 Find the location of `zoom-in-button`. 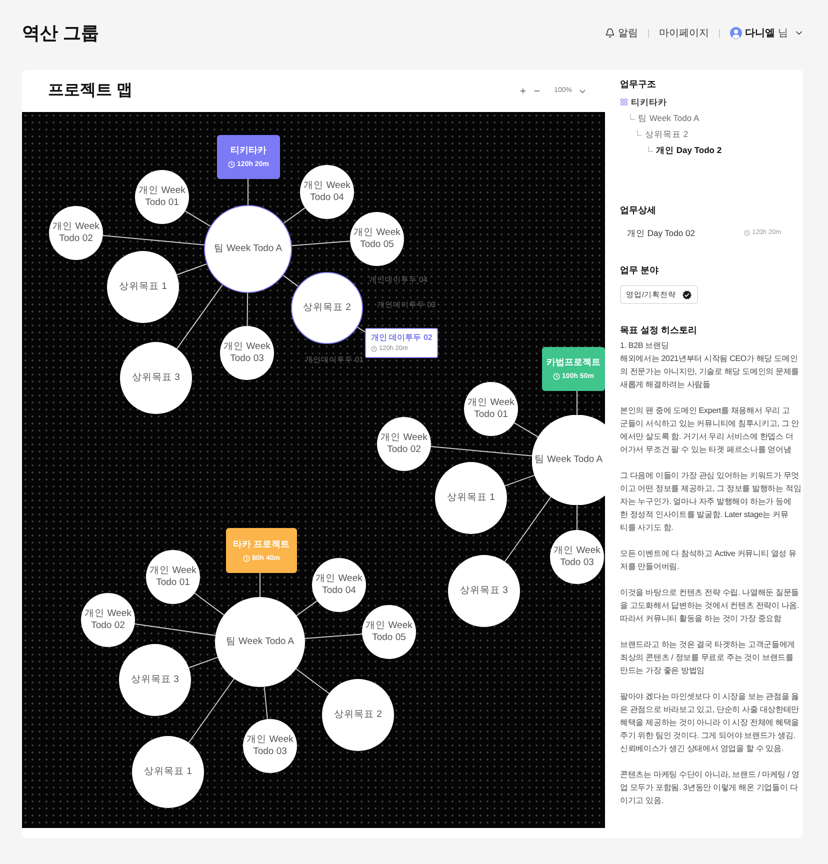

zoom-in-button is located at coordinates (523, 91).